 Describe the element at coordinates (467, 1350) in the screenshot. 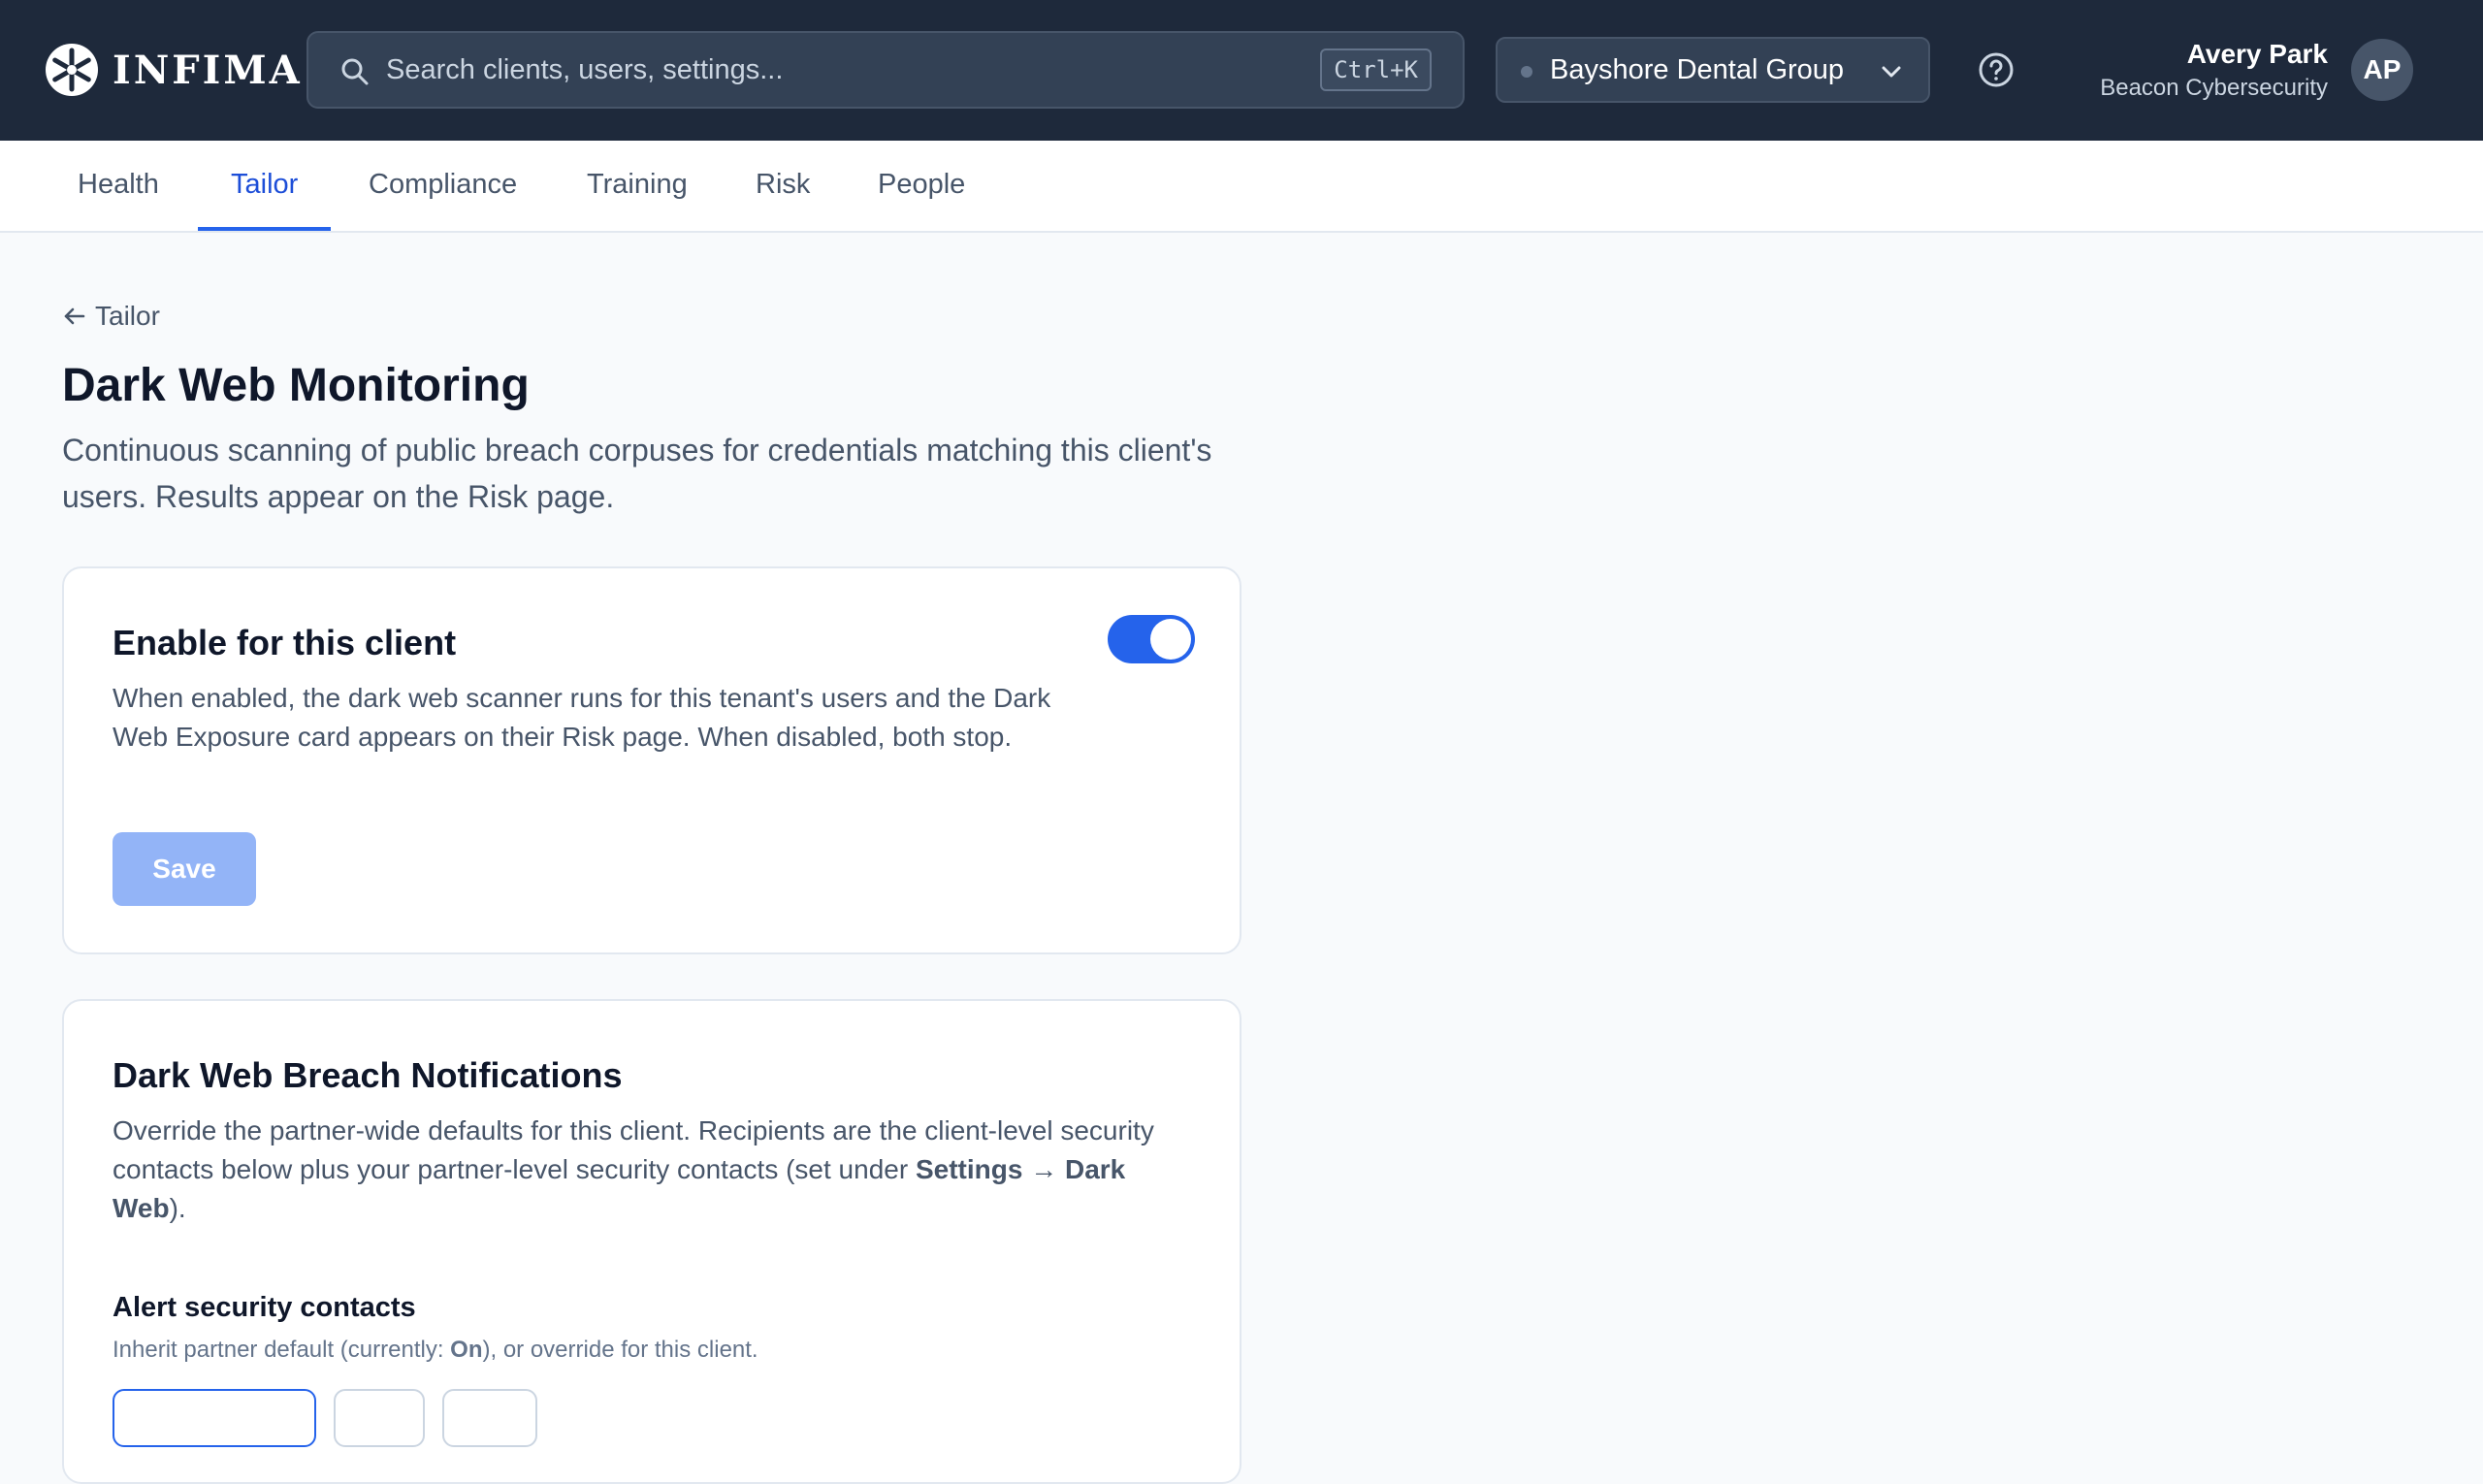

I see `alert-current-value: On` at that location.